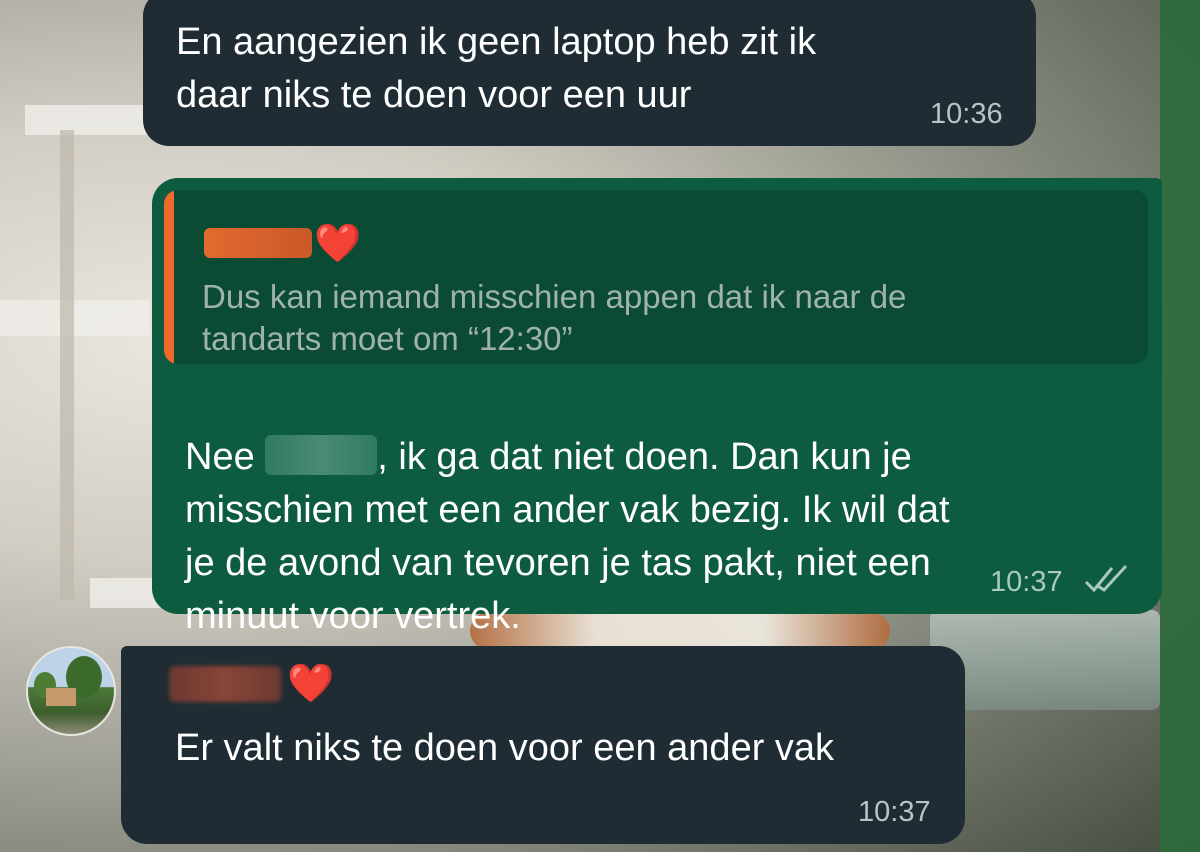 The height and width of the screenshot is (852, 1200). Describe the element at coordinates (505, 748) in the screenshot. I see `message-text: Er valt niks te doen voor een ander vak` at that location.